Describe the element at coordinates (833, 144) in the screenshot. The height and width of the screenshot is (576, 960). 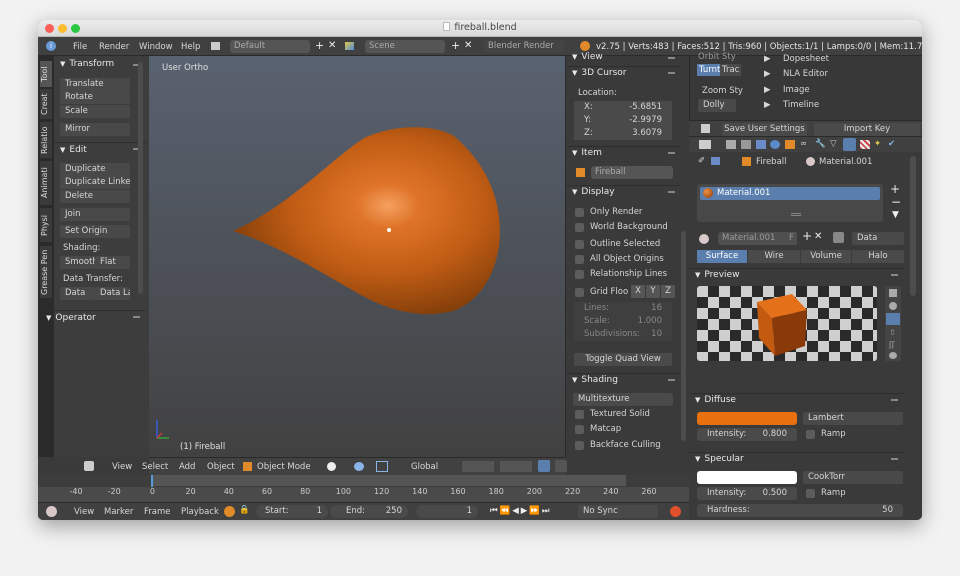
I see `data-tab-icon: ▽` at that location.